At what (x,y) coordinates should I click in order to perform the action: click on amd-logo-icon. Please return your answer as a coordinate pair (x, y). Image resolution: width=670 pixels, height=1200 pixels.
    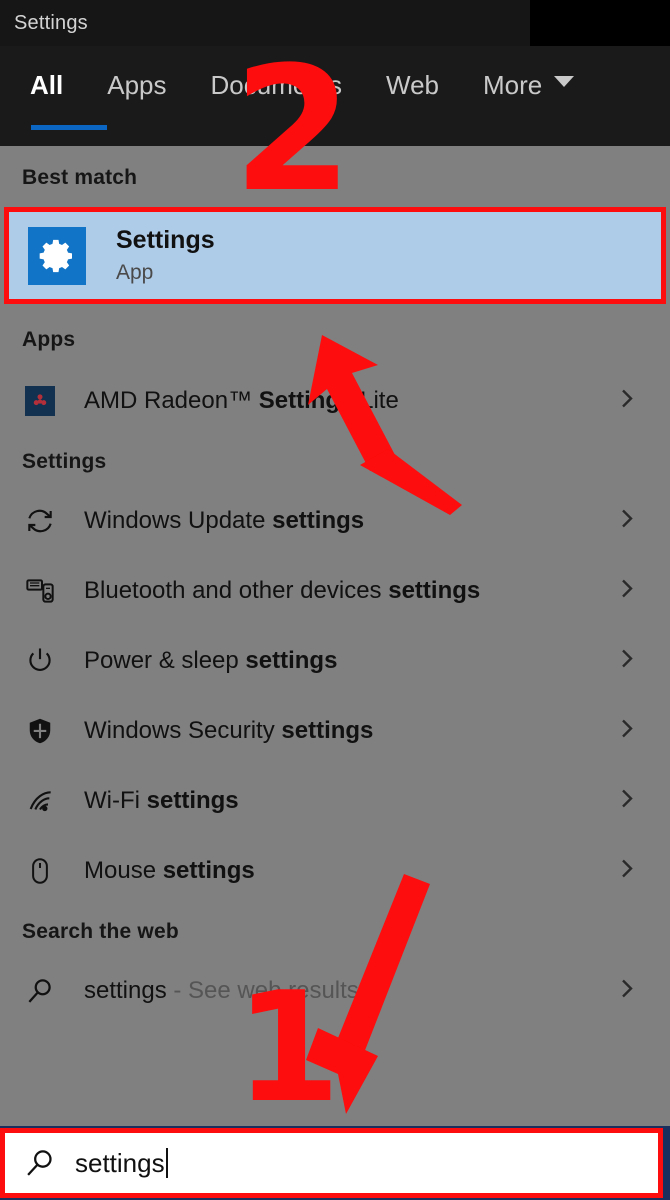
    Looking at the image, I should click on (40, 401).